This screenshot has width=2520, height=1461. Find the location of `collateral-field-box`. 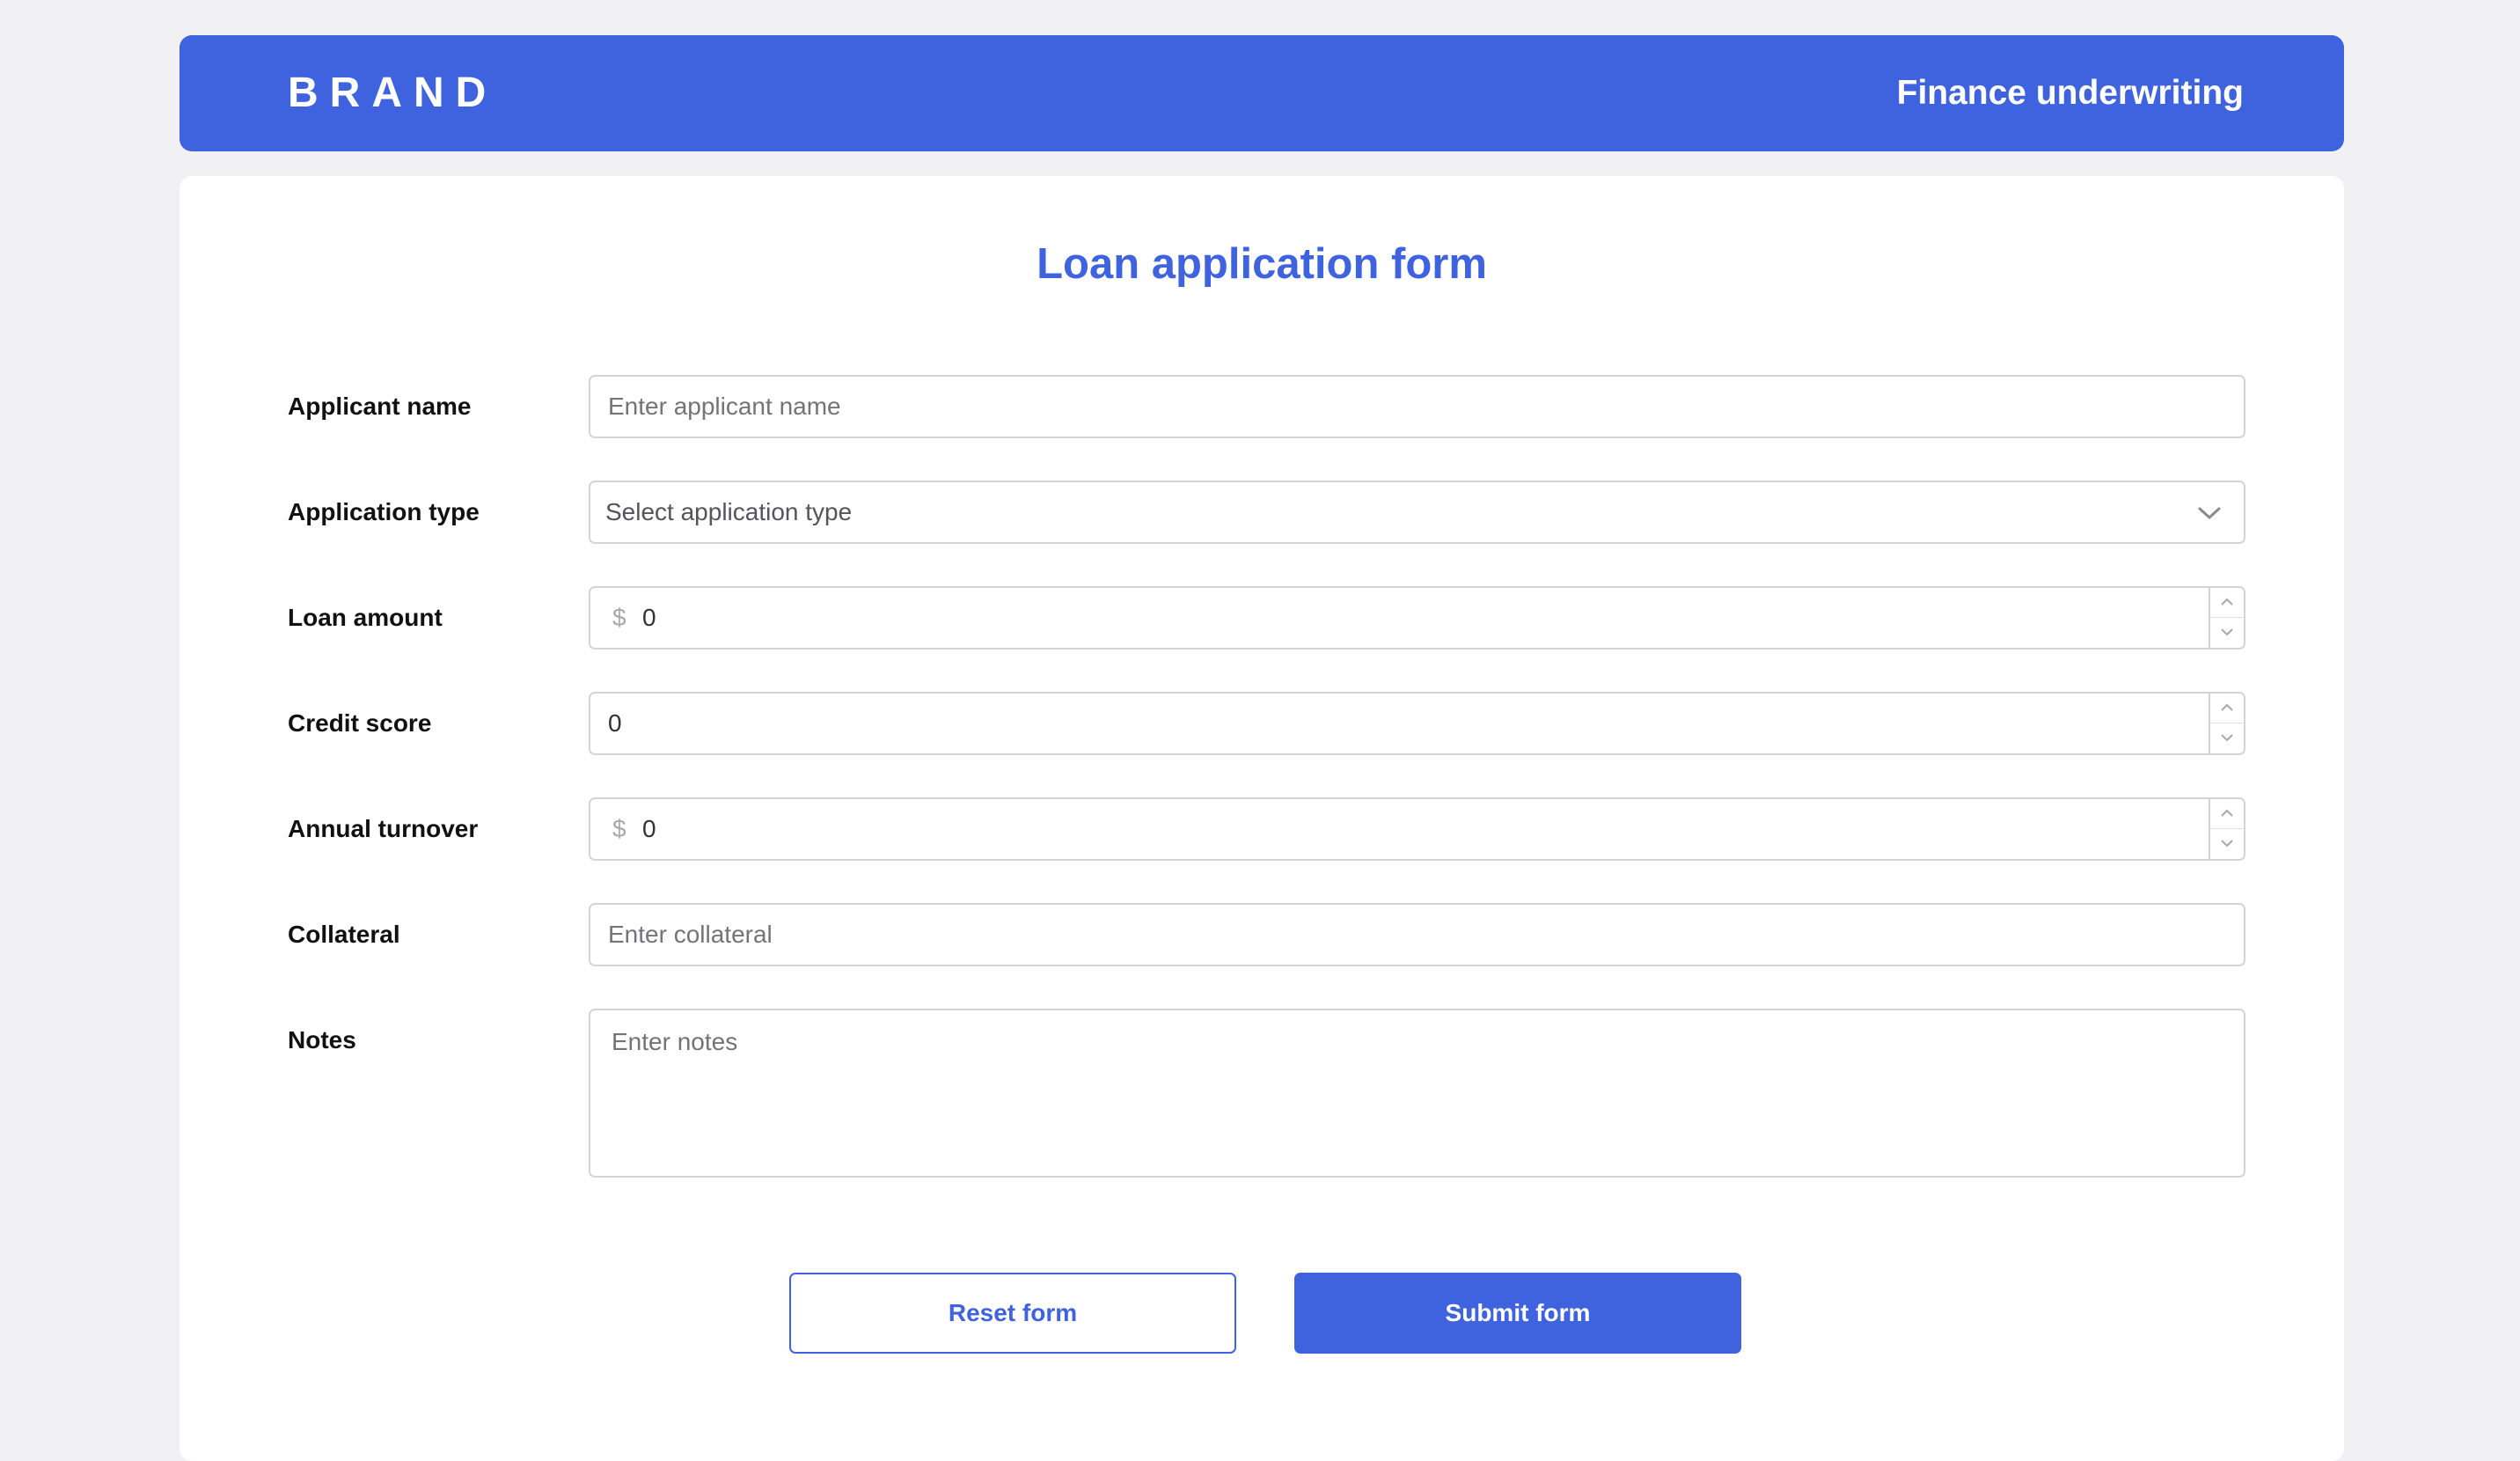

collateral-field-box is located at coordinates (1417, 934).